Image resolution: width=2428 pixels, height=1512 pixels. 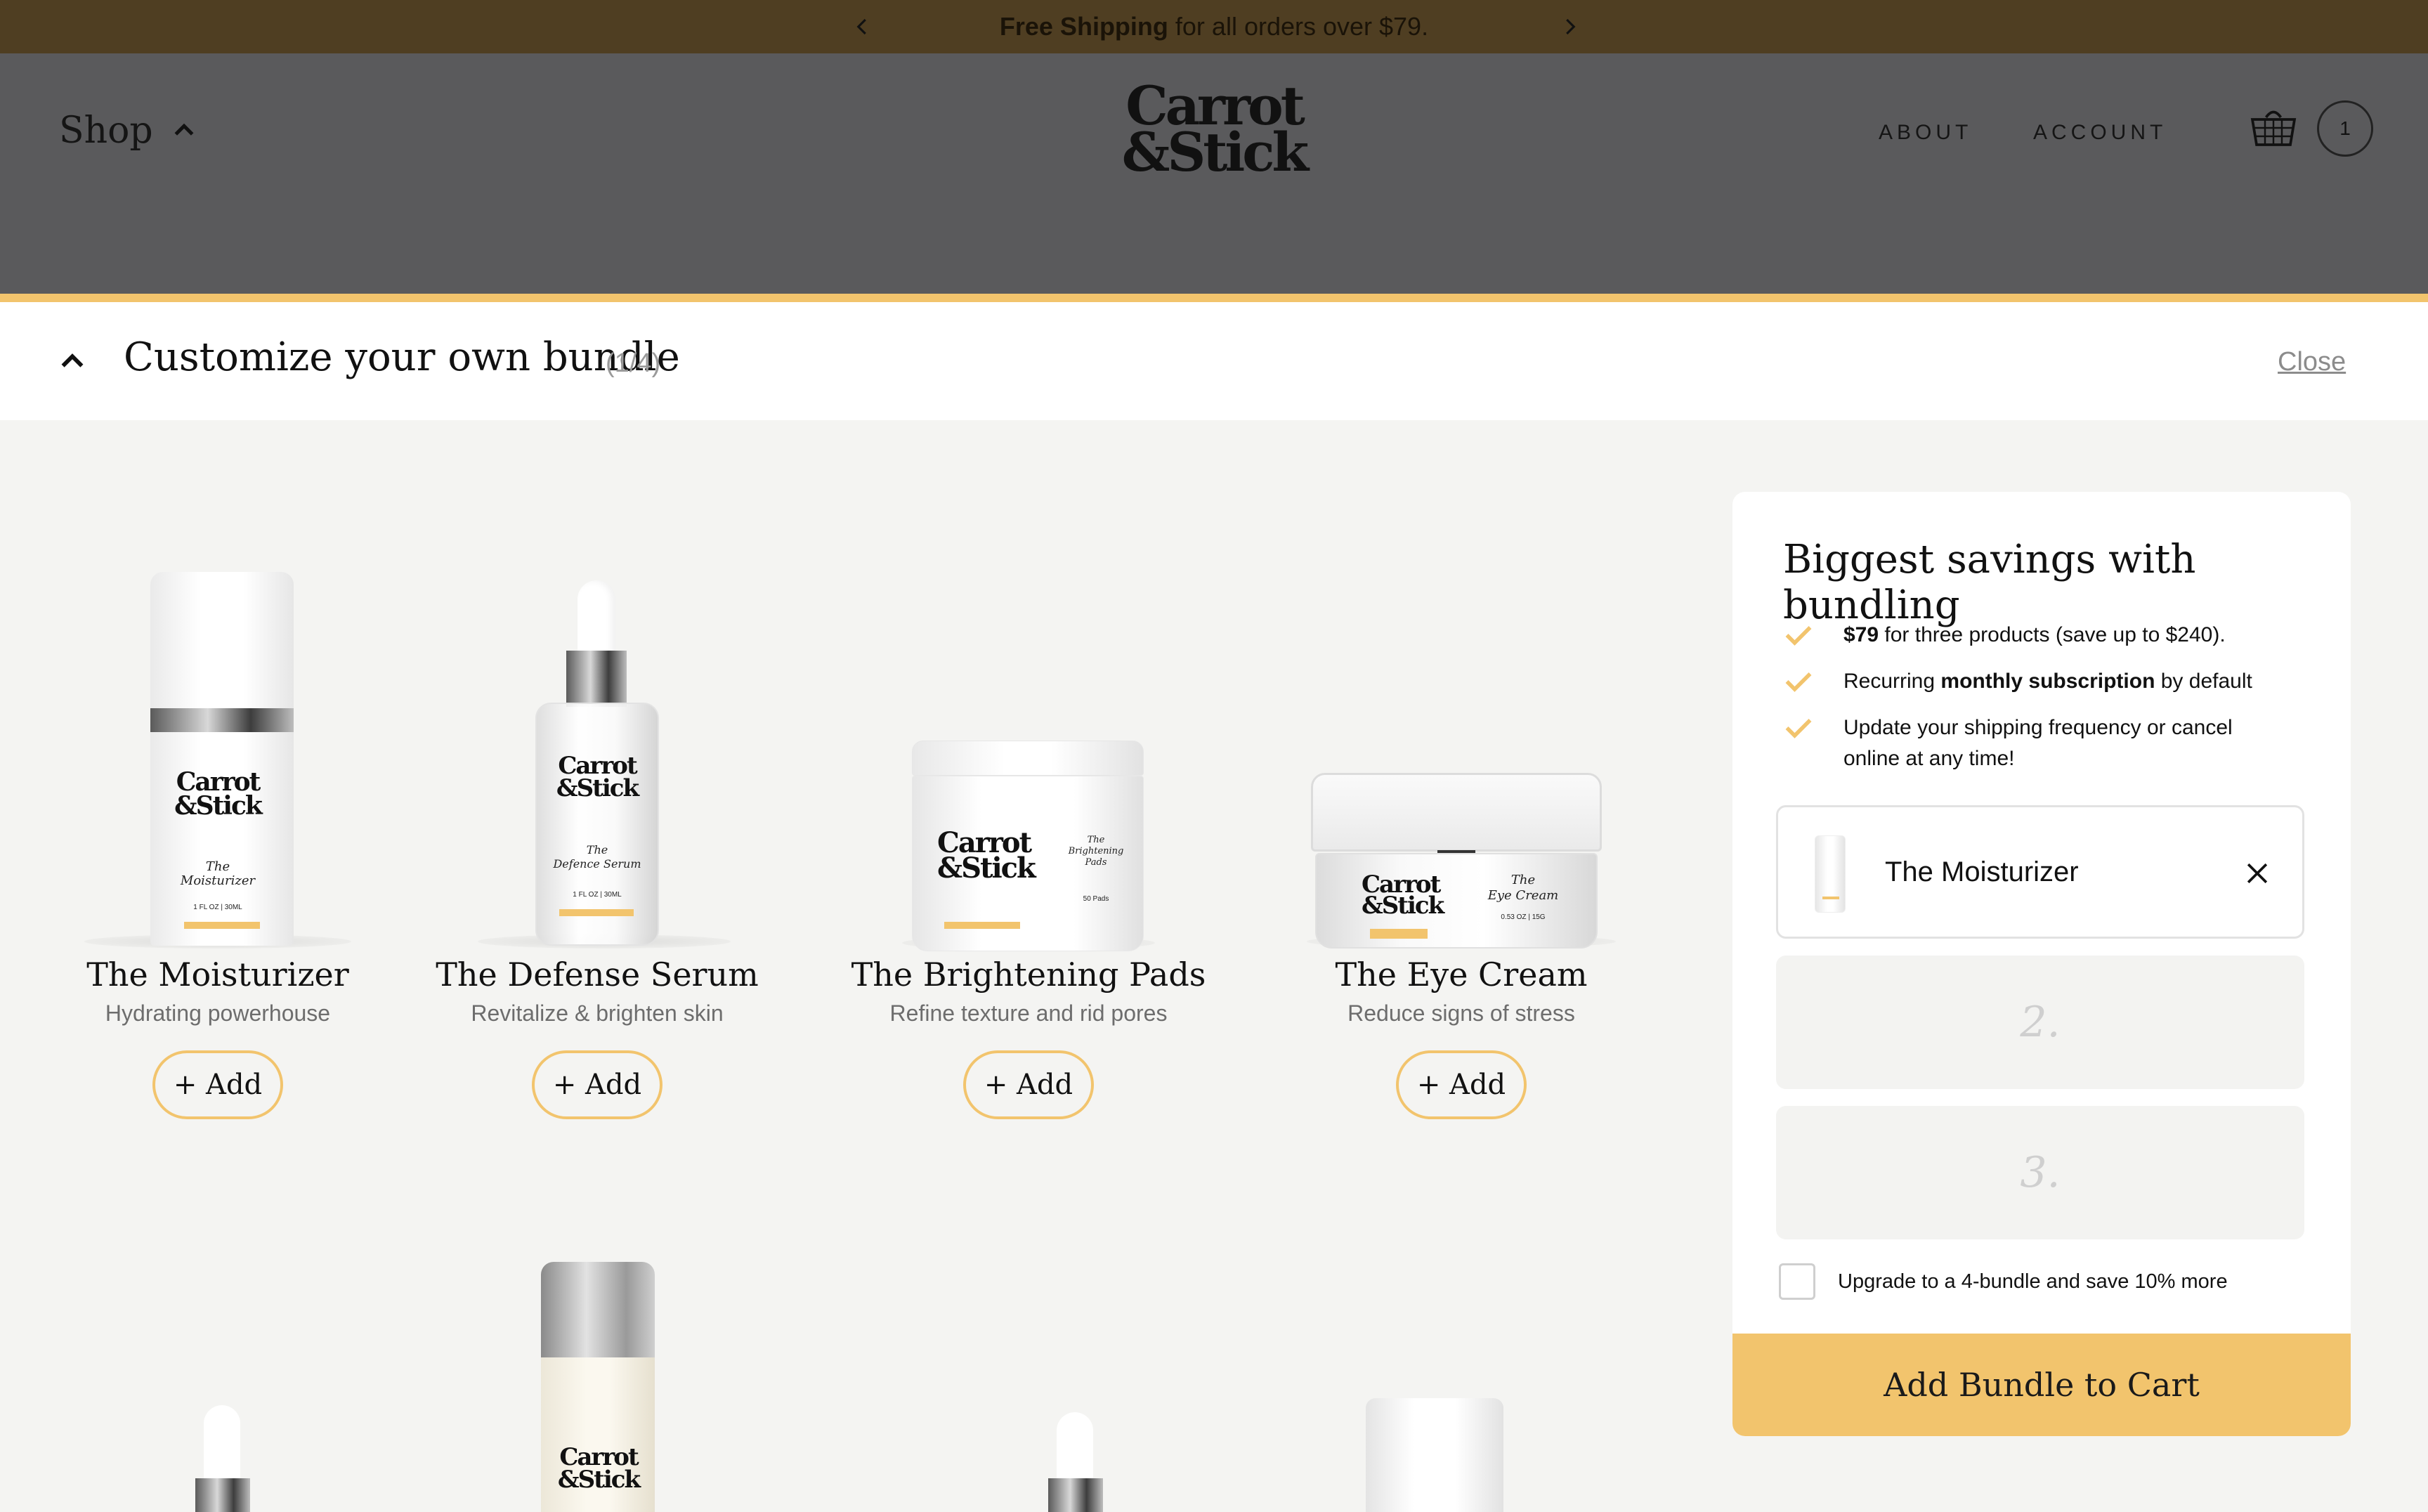 I want to click on product-description: Refine texture and rid pores, so click(x=1028, y=1014).